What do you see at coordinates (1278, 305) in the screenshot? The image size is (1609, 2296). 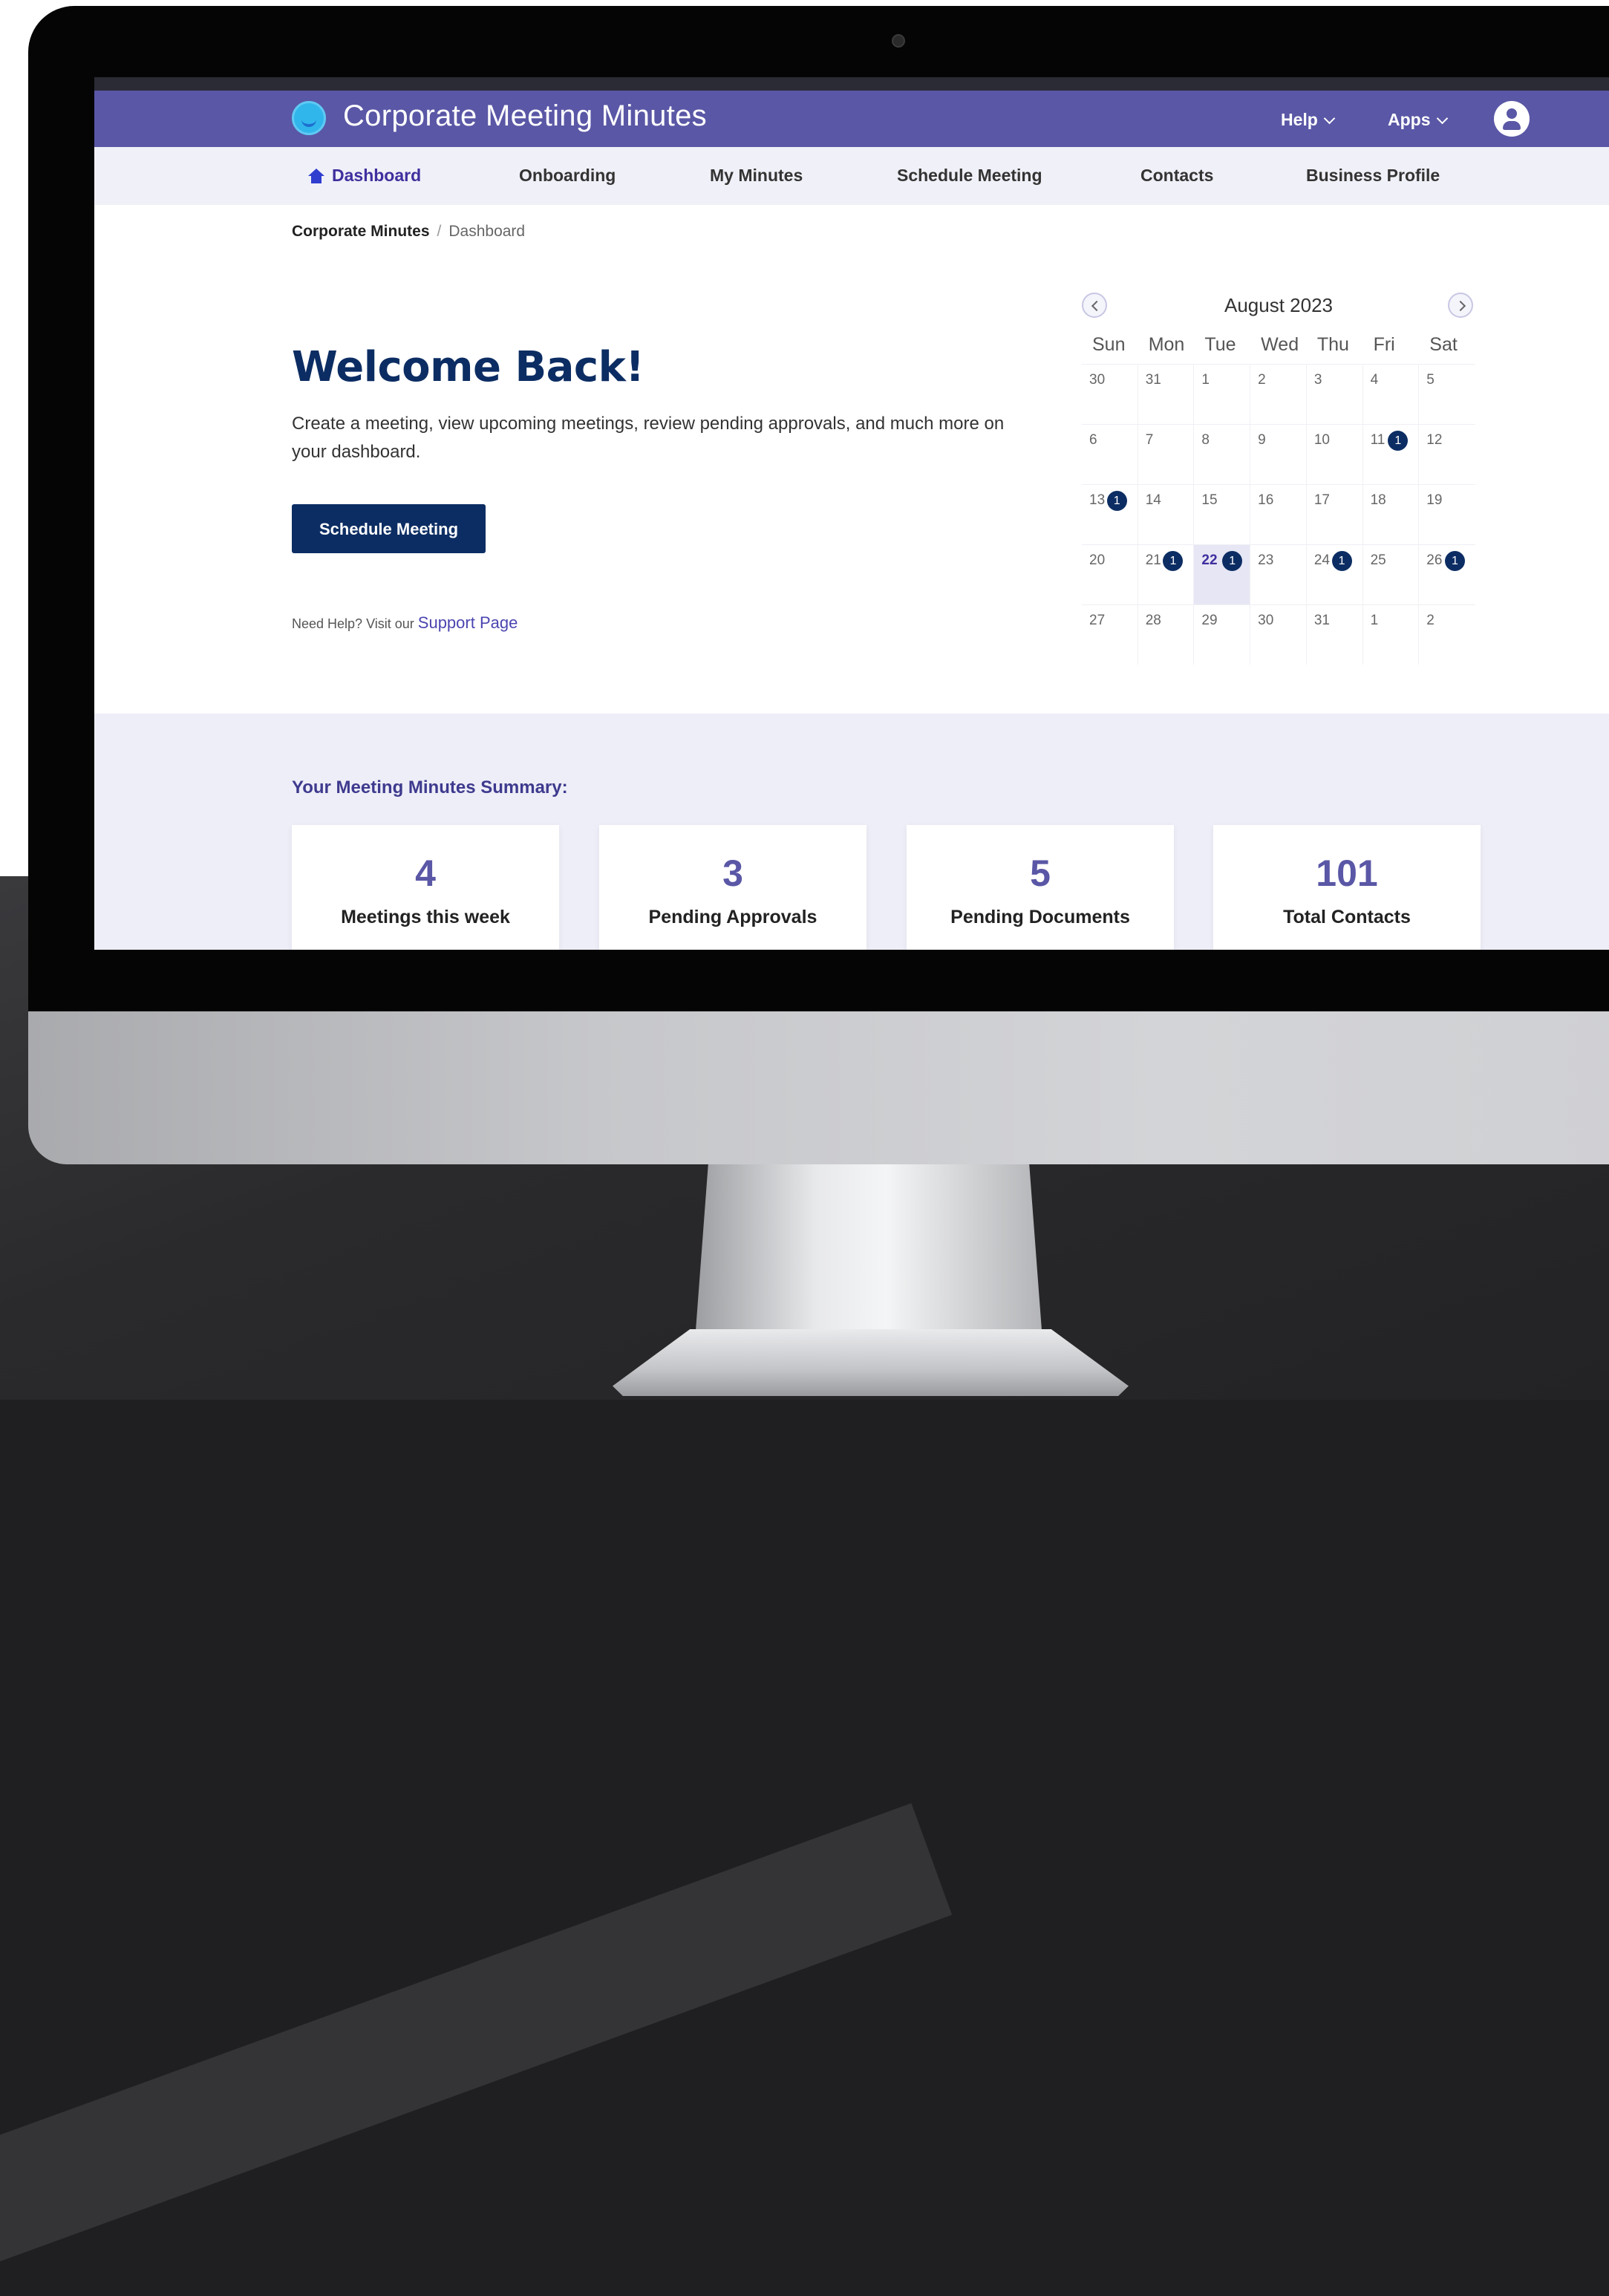 I see `calendar-month-label: August 2023` at bounding box center [1278, 305].